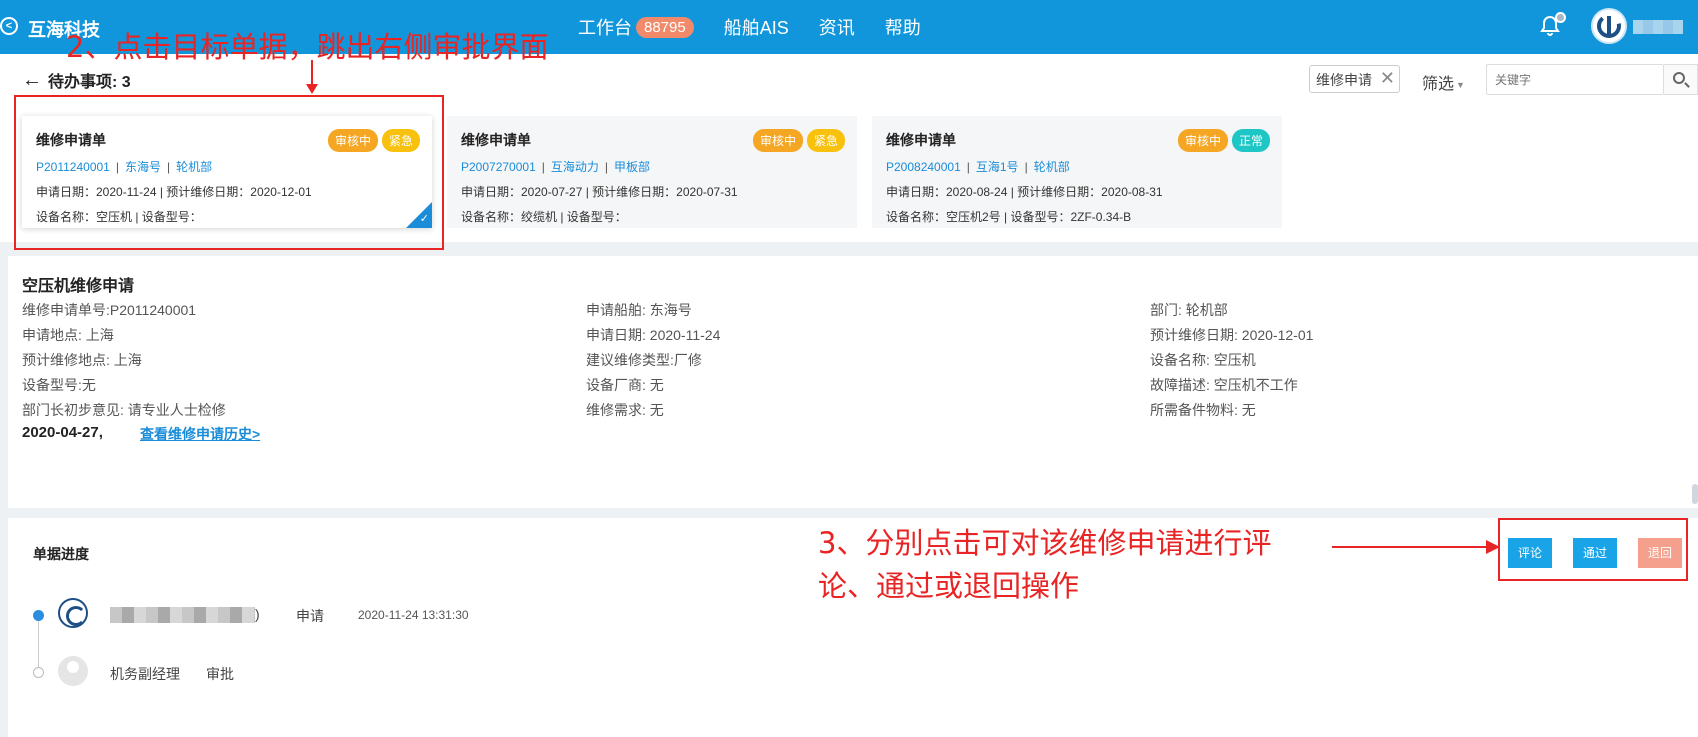  I want to click on timeline-dot-pending, so click(38, 672).